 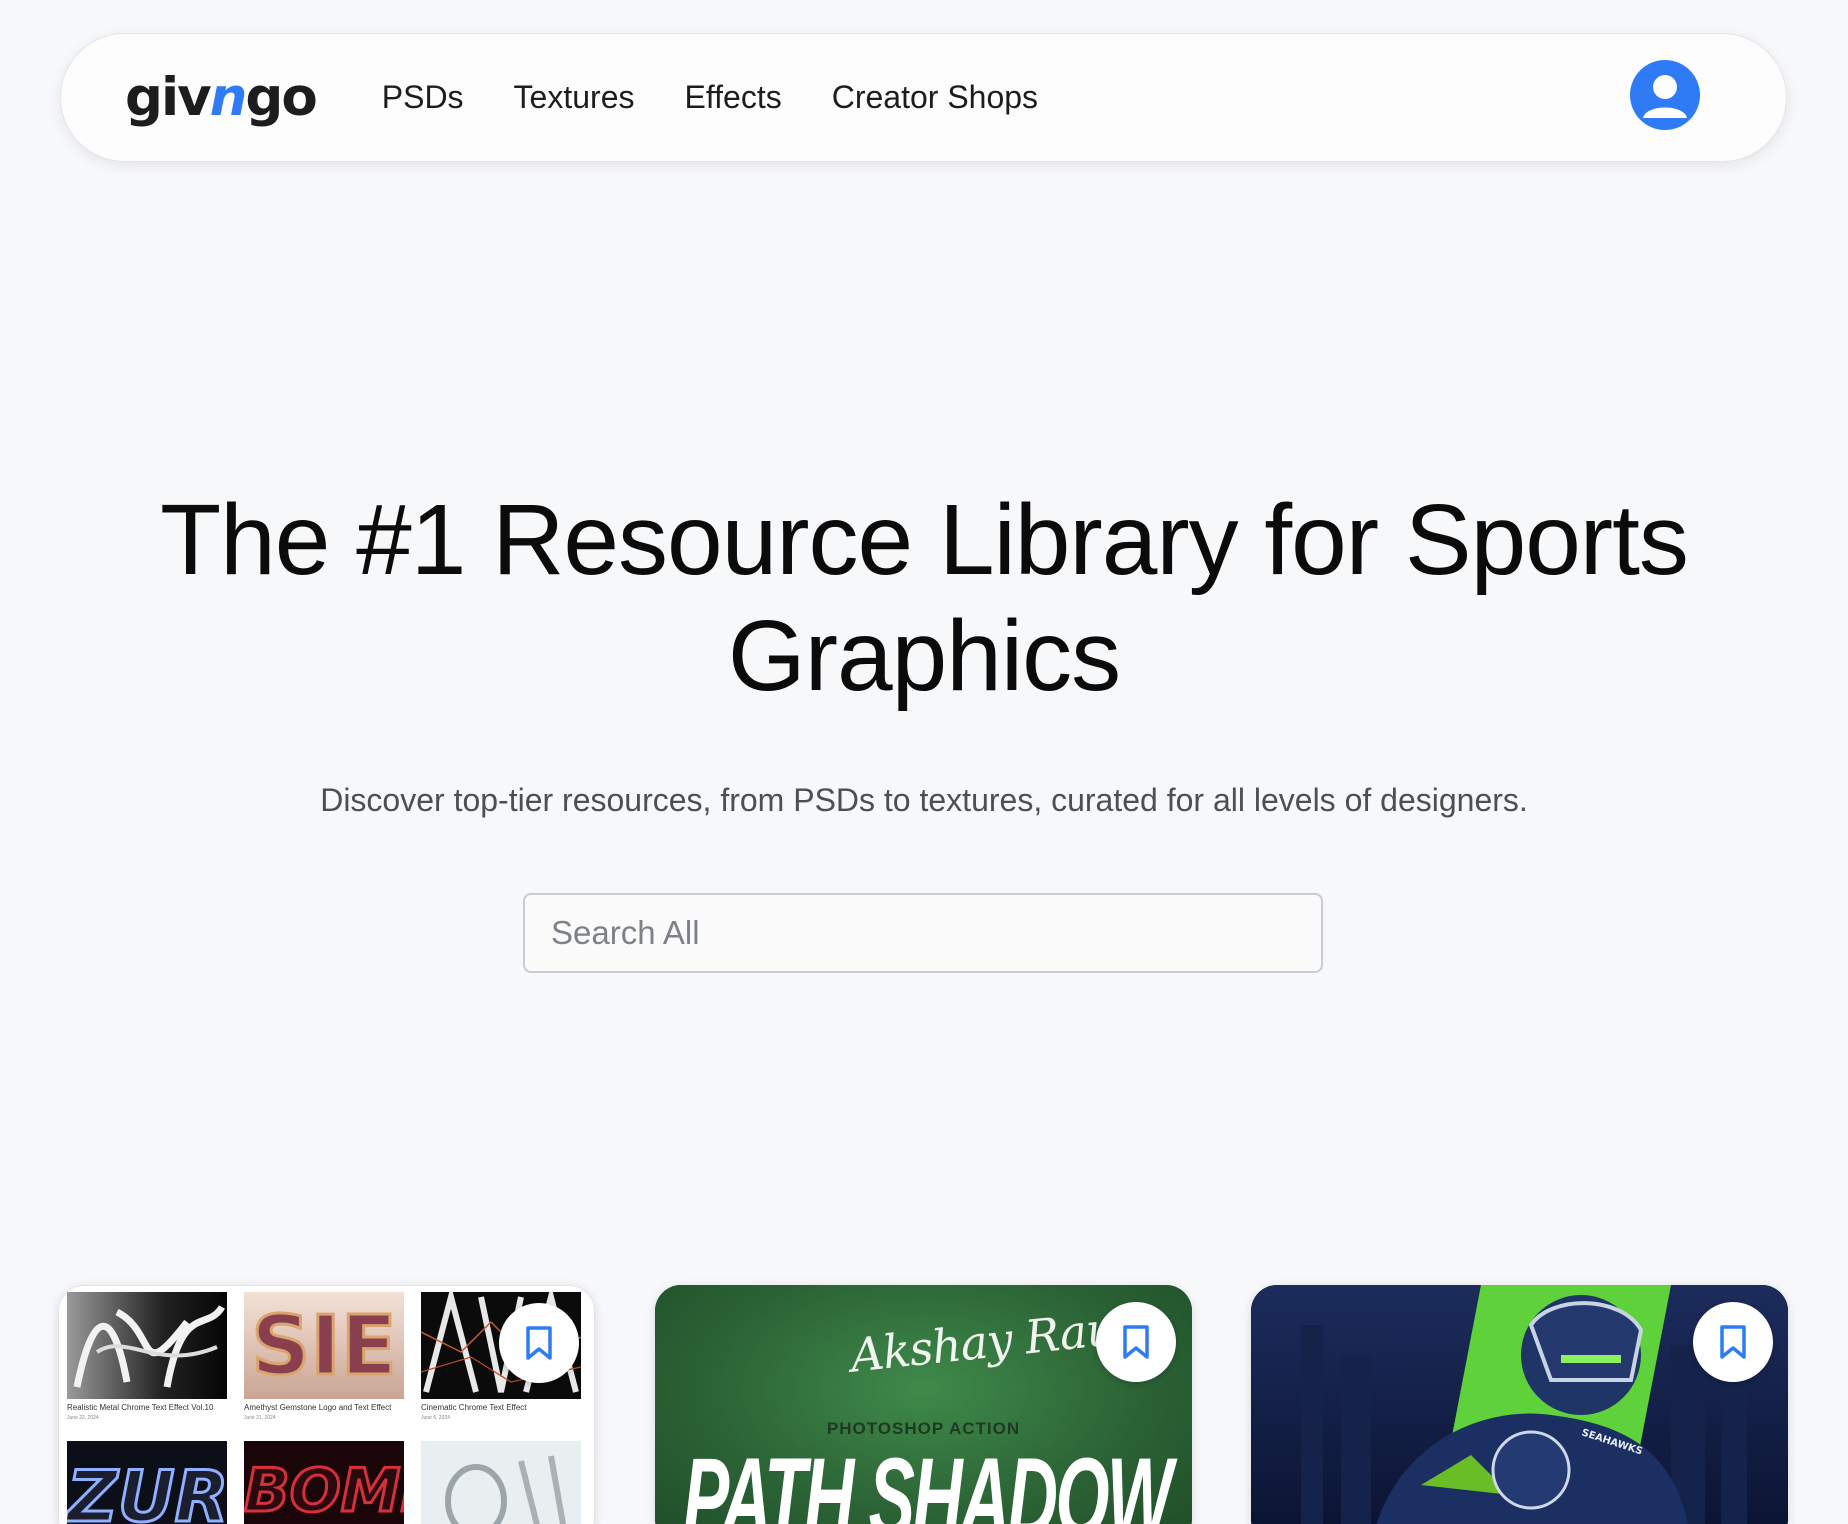 I want to click on search-input, so click(x=923, y=933).